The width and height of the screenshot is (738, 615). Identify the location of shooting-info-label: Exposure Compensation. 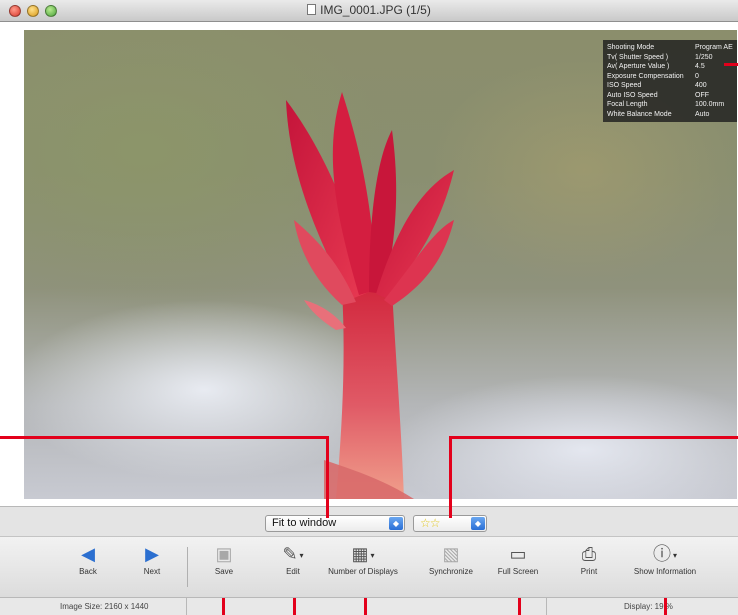
(645, 76).